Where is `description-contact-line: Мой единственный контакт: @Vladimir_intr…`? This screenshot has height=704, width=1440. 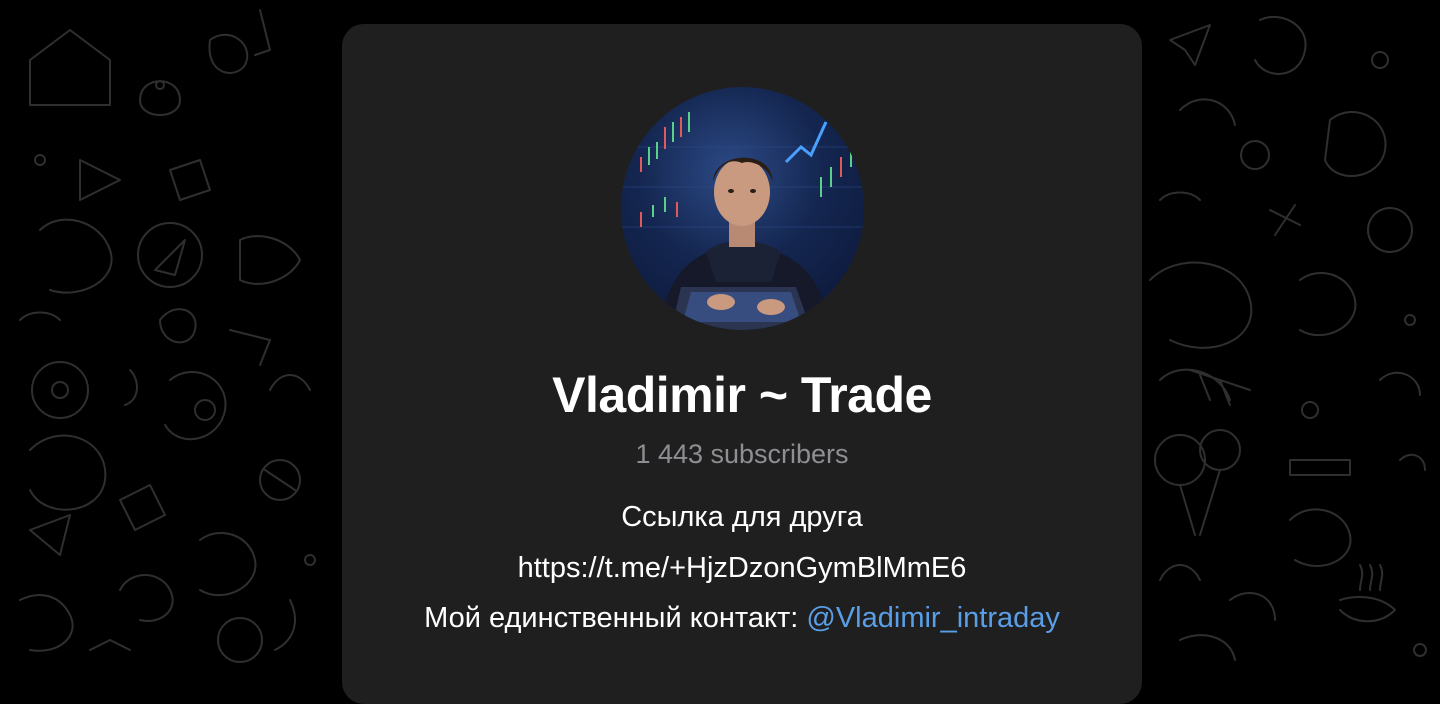 description-contact-line: Мой единственный контакт: @Vladimir_intr… is located at coordinates (742, 618).